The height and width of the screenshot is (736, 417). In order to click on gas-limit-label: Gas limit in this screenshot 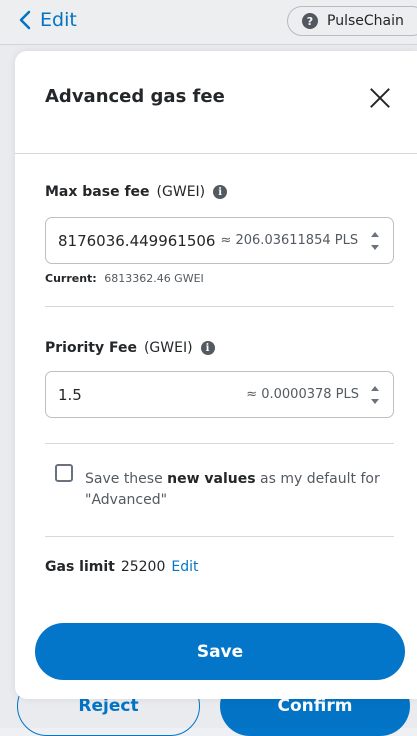, I will do `click(80, 567)`.